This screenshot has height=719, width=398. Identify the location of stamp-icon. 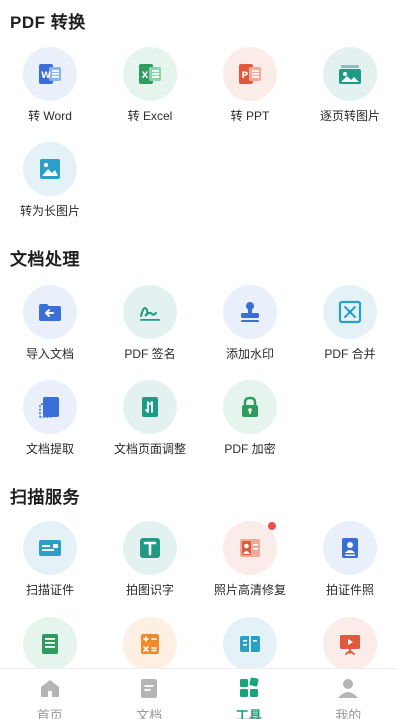
(250, 312).